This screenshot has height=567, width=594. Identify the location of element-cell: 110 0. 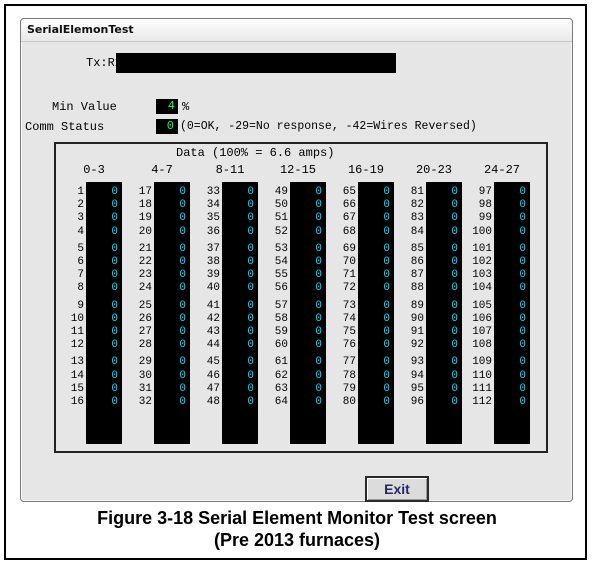
(500, 376).